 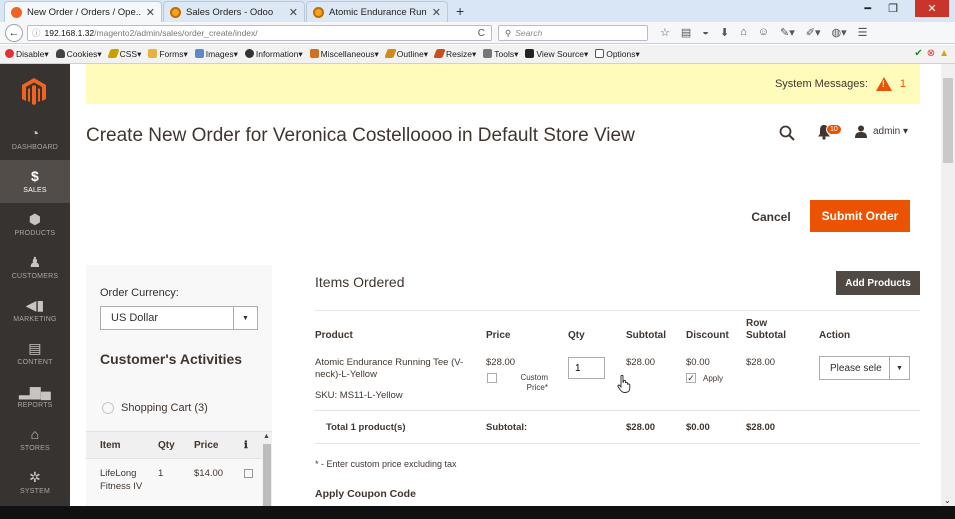 I want to click on tools-wrench-icon, so click(x=488, y=53).